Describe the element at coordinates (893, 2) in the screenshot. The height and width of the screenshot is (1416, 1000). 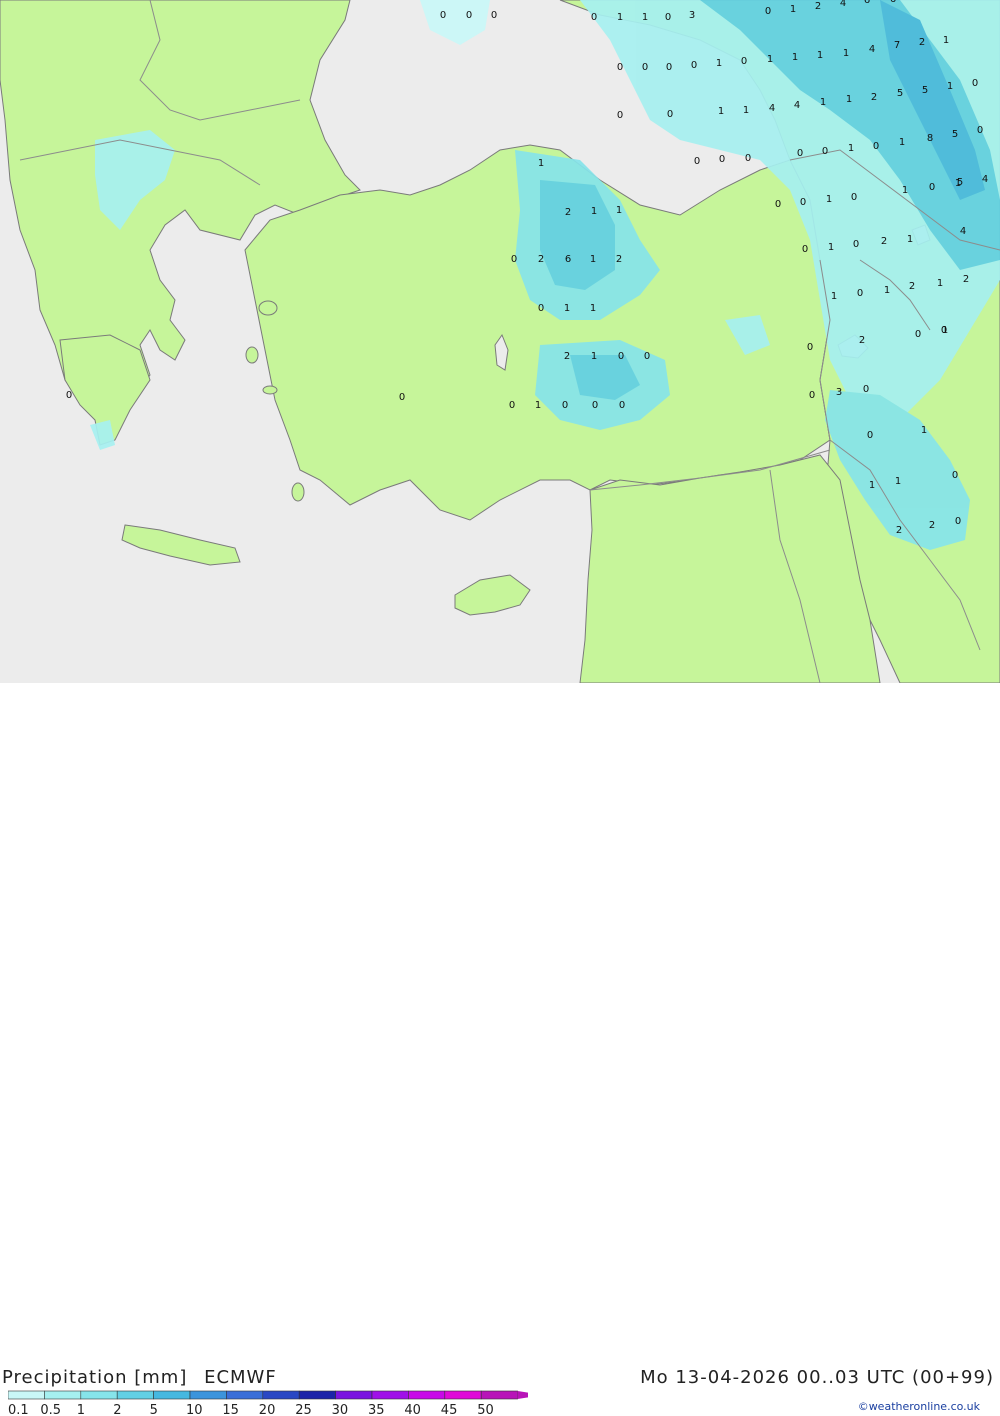
I see `precip-value-label: 6` at that location.